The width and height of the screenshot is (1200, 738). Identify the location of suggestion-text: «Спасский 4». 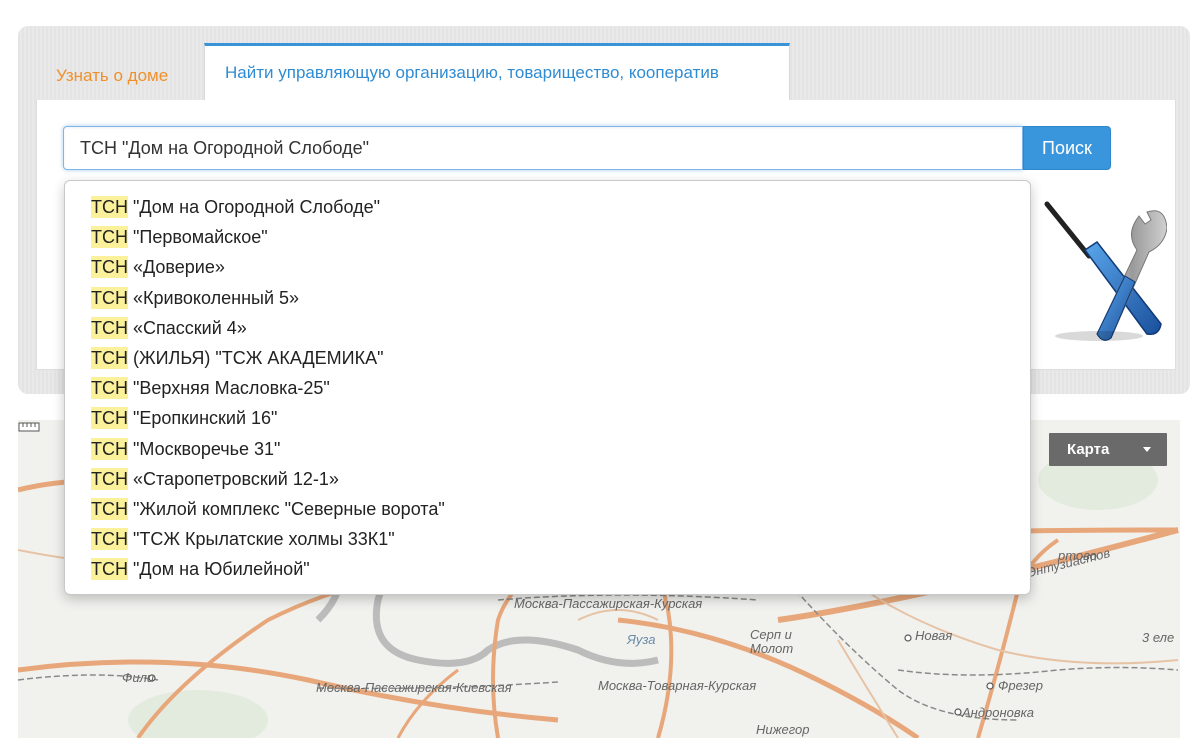
(187, 327).